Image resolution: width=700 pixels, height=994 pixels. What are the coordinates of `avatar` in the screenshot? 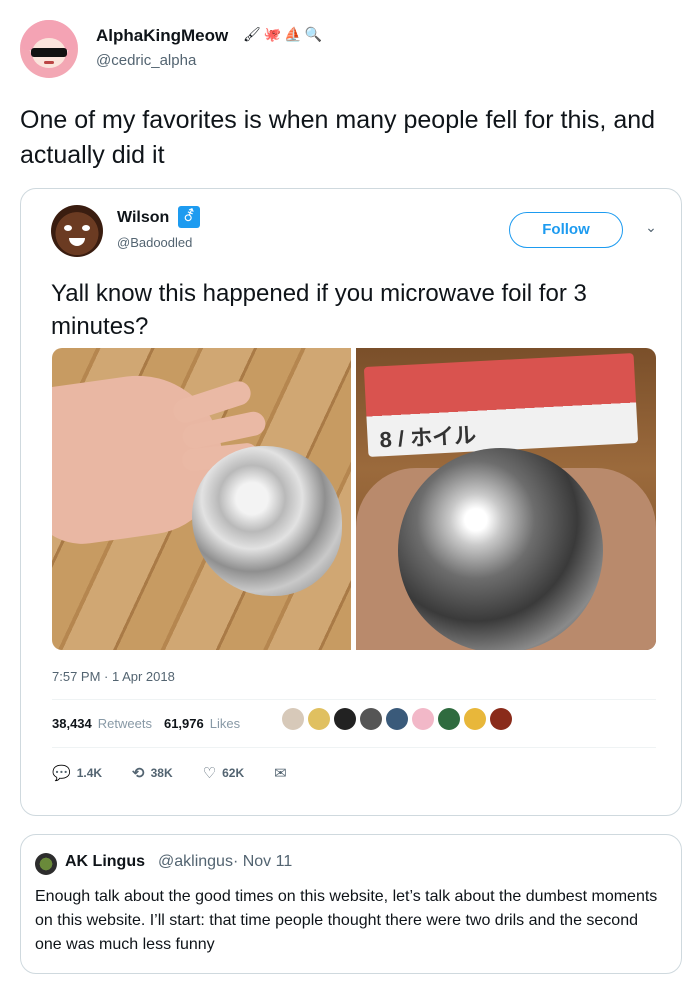 It's located at (49, 49).